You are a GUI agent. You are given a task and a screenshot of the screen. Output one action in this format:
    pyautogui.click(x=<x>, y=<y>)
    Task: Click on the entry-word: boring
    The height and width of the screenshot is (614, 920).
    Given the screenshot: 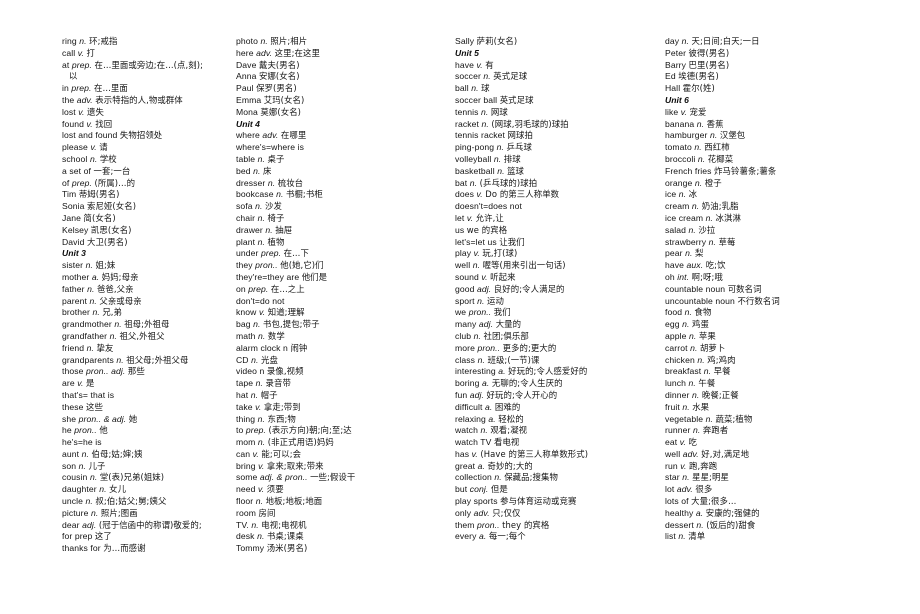 What is the action you would take?
    pyautogui.click(x=467, y=383)
    